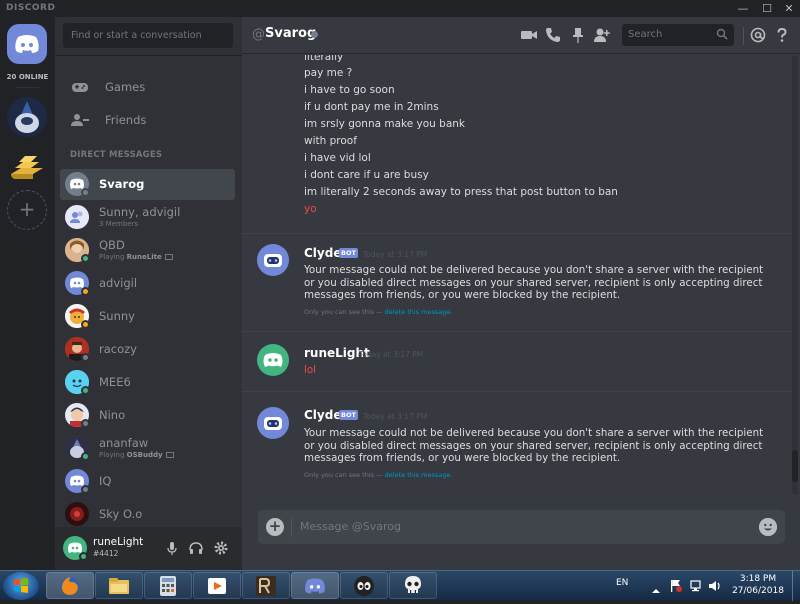 Image resolution: width=800 pixels, height=604 pixels. Describe the element at coordinates (27, 293) in the screenshot. I see `guild-rail: 20 ONLINE +` at that location.